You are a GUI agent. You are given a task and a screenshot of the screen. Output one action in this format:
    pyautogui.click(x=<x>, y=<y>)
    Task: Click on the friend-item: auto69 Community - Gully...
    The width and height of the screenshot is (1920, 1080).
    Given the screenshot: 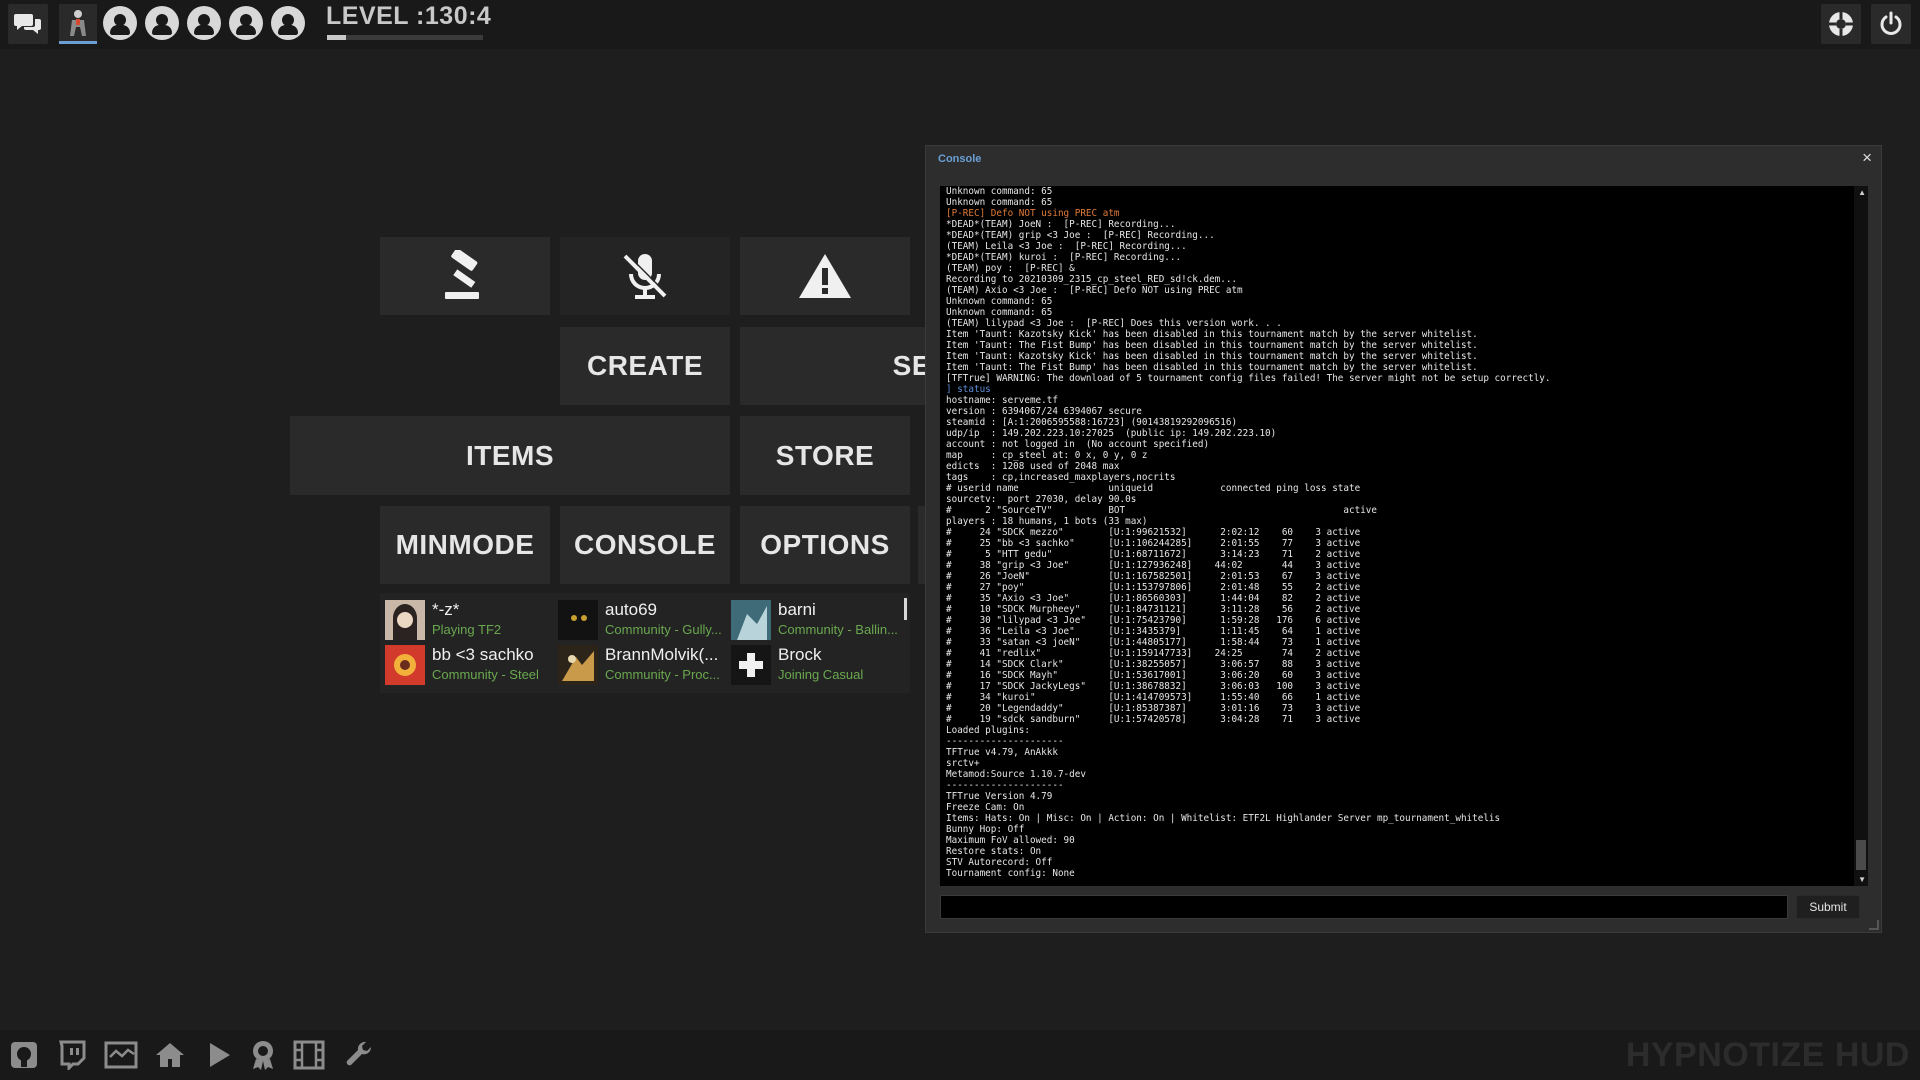 What is the action you would take?
    pyautogui.click(x=639, y=619)
    